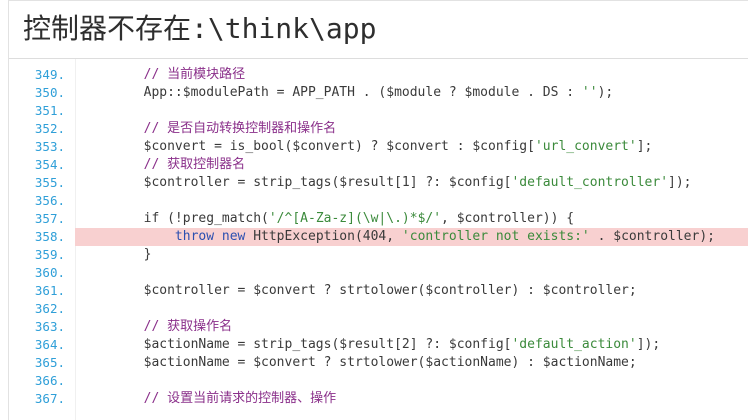 This screenshot has width=748, height=420. Describe the element at coordinates (378, 255) in the screenshot. I see `code-line: 359. }` at that location.